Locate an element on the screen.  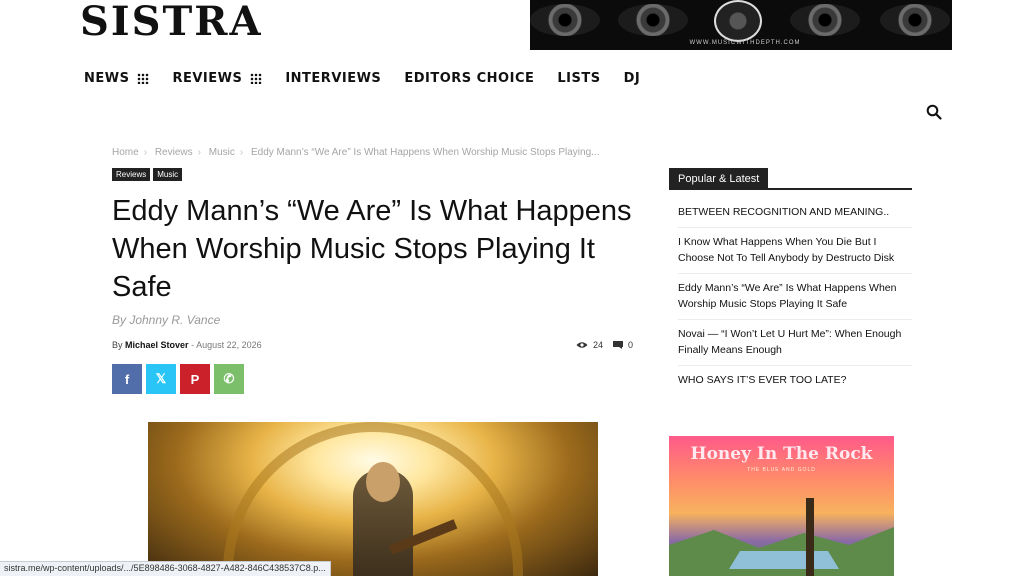
nav-lists-label: LISTS is located at coordinates (579, 78).